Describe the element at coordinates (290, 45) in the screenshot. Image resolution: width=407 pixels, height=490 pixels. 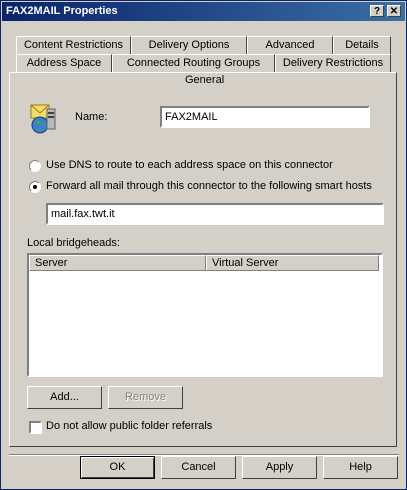
I see `tab-advanced: Advanced` at that location.